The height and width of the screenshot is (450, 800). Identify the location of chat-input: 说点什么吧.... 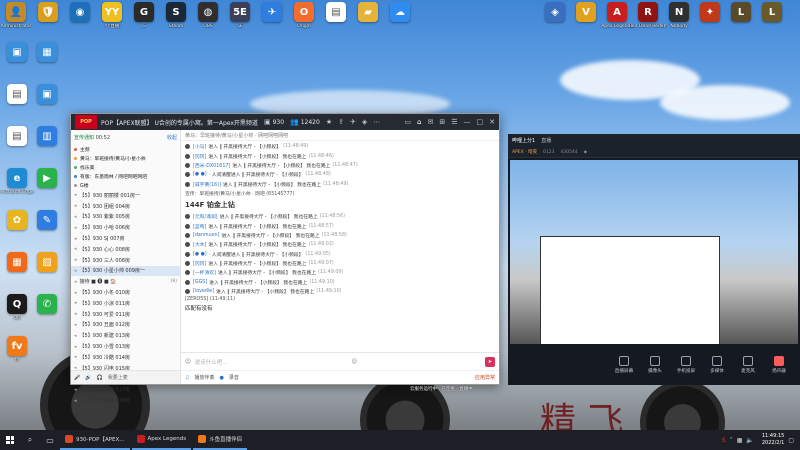
(211, 362).